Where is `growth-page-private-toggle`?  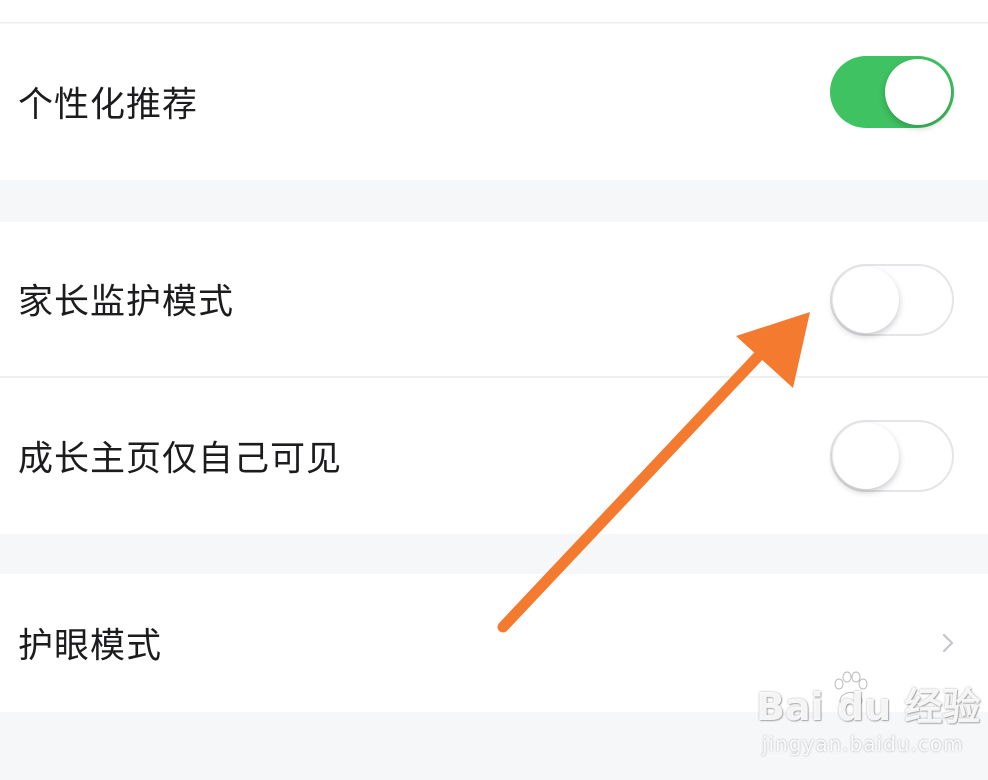 growth-page-private-toggle is located at coordinates (892, 456).